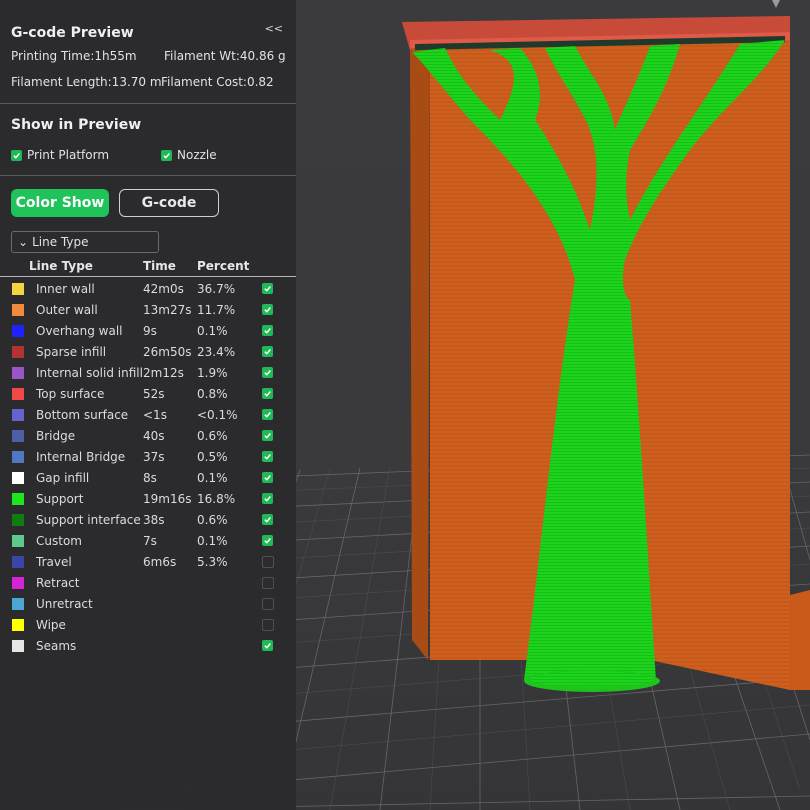  What do you see at coordinates (212, 562) in the screenshot?
I see `line-type-percent: 5.3%` at bounding box center [212, 562].